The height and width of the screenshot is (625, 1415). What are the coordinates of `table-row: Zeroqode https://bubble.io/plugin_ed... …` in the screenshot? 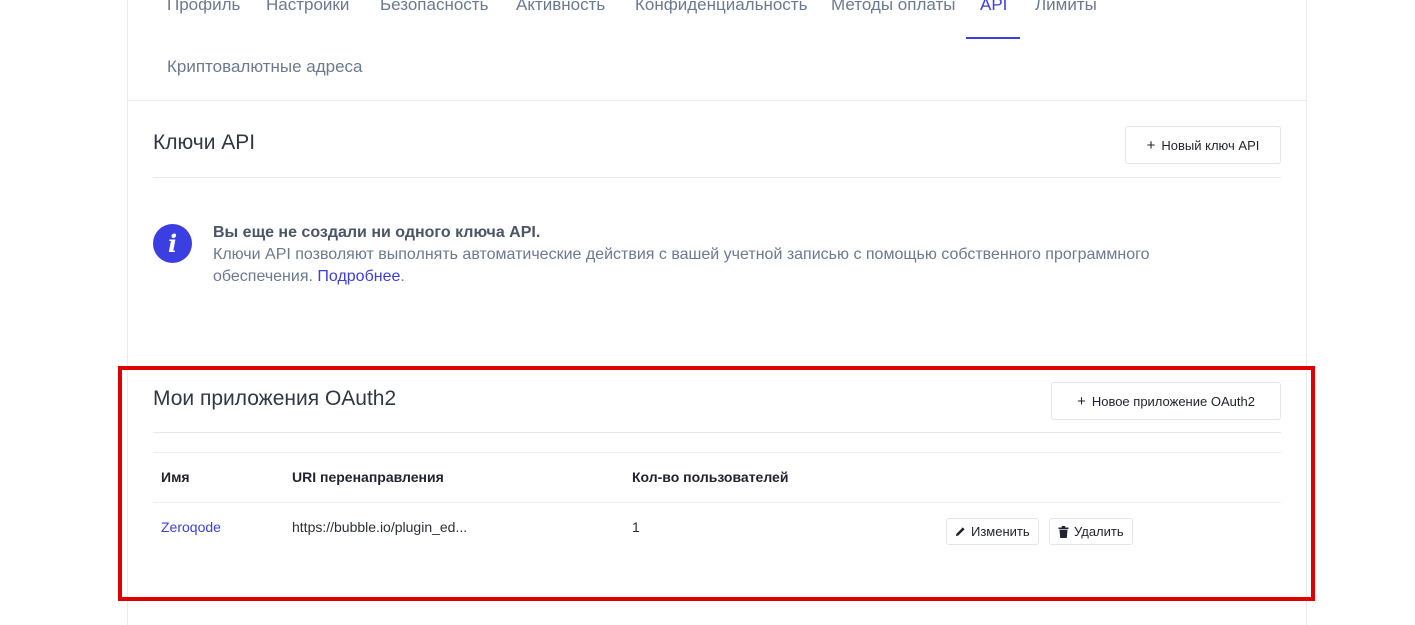 It's located at (717, 530).